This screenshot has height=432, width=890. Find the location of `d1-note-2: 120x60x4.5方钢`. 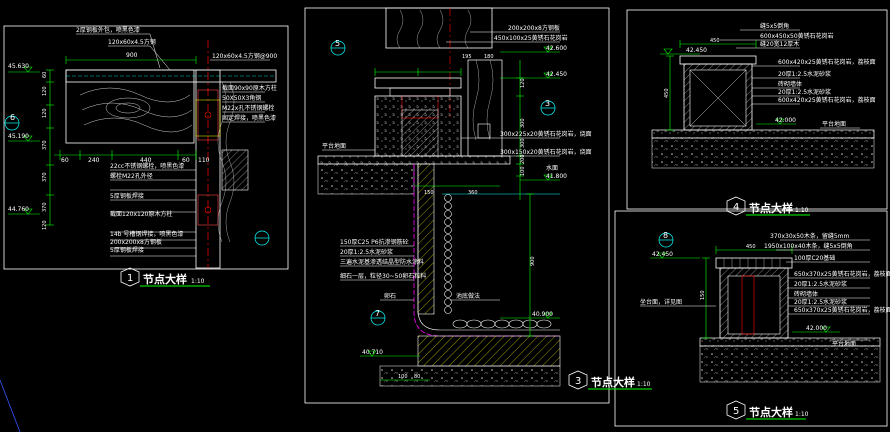

d1-note-2: 120x60x4.5方钢 is located at coordinates (132, 42).